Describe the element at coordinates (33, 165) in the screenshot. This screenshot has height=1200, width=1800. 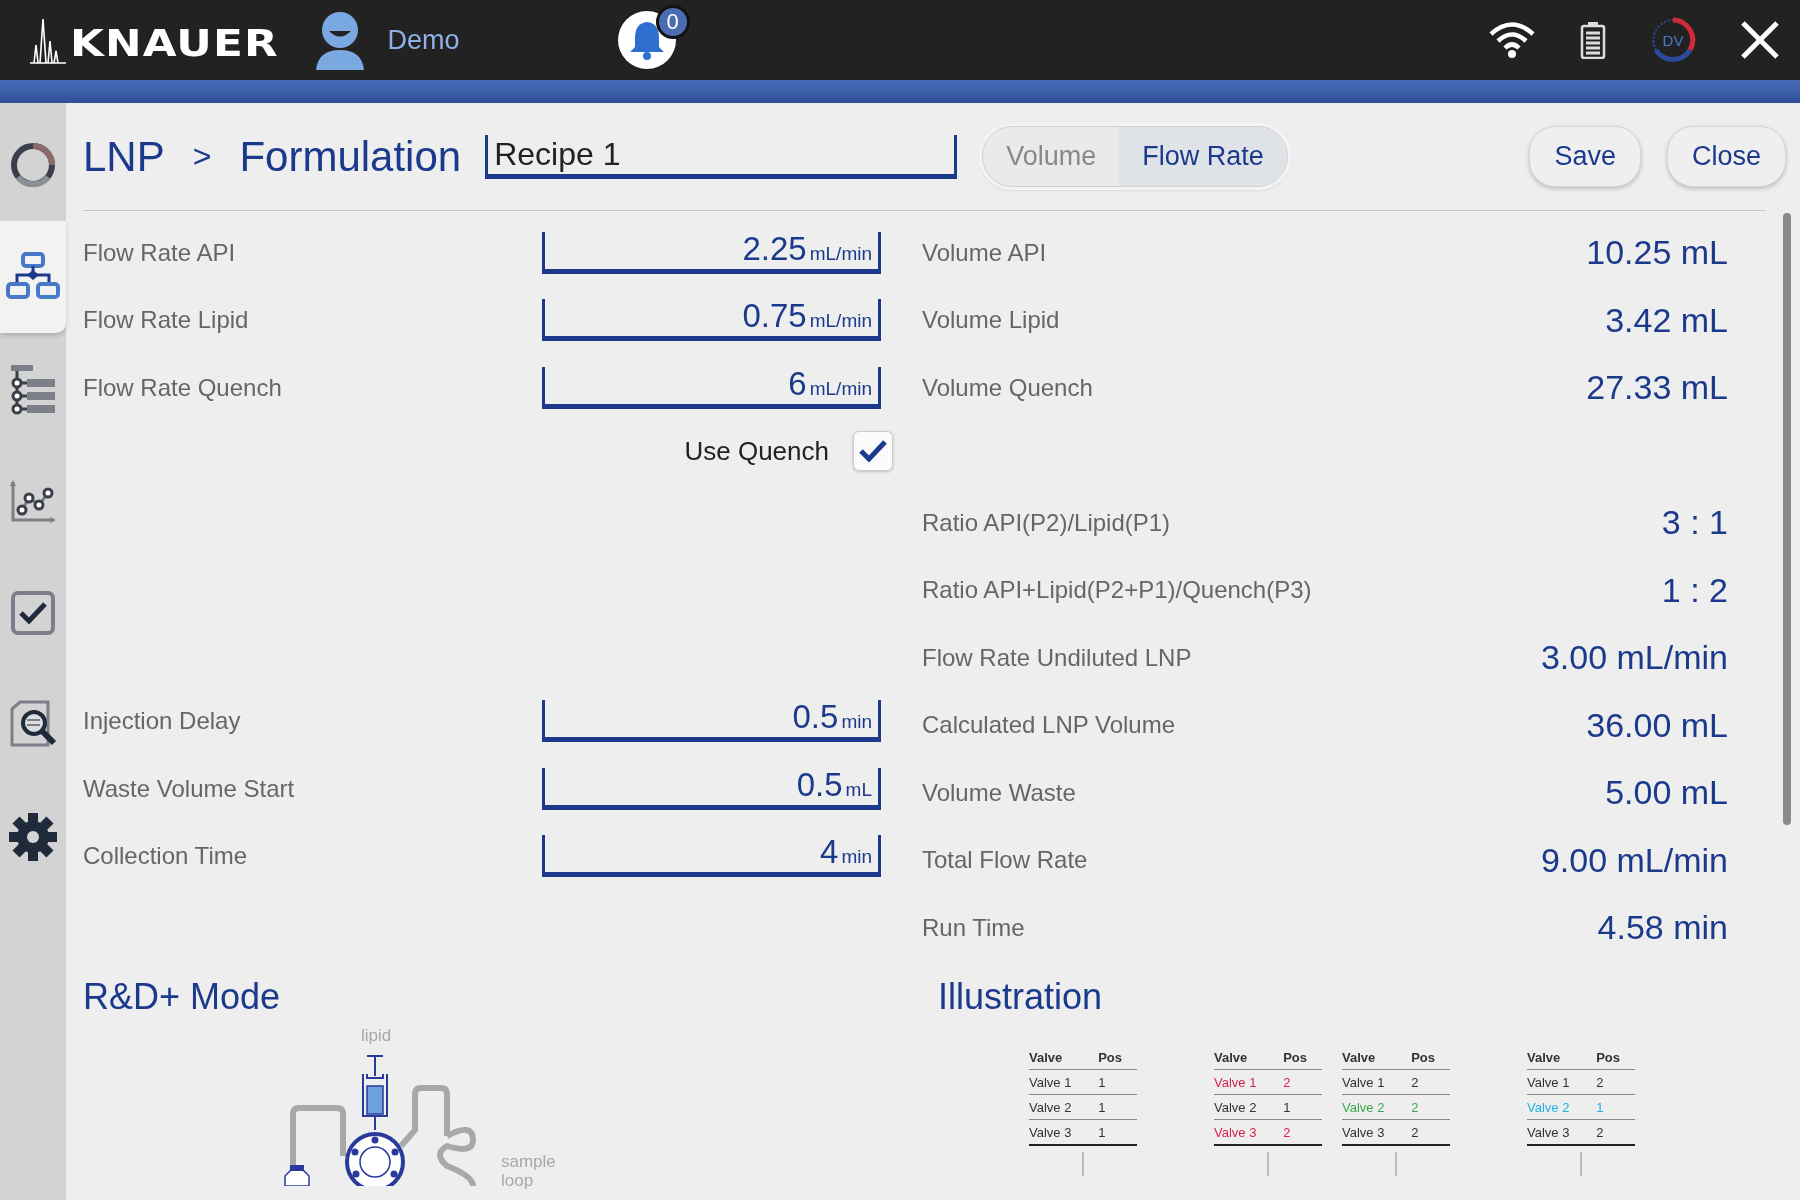
I see `ring-icon` at that location.